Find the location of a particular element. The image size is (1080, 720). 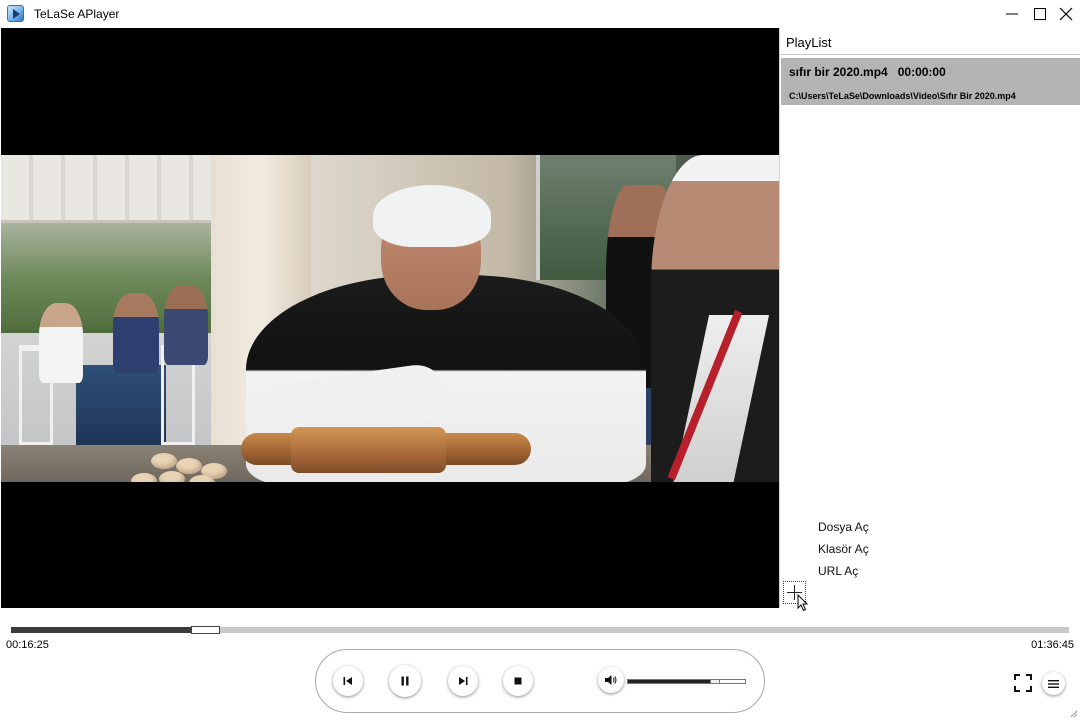

maximize-icon is located at coordinates (1040, 14).